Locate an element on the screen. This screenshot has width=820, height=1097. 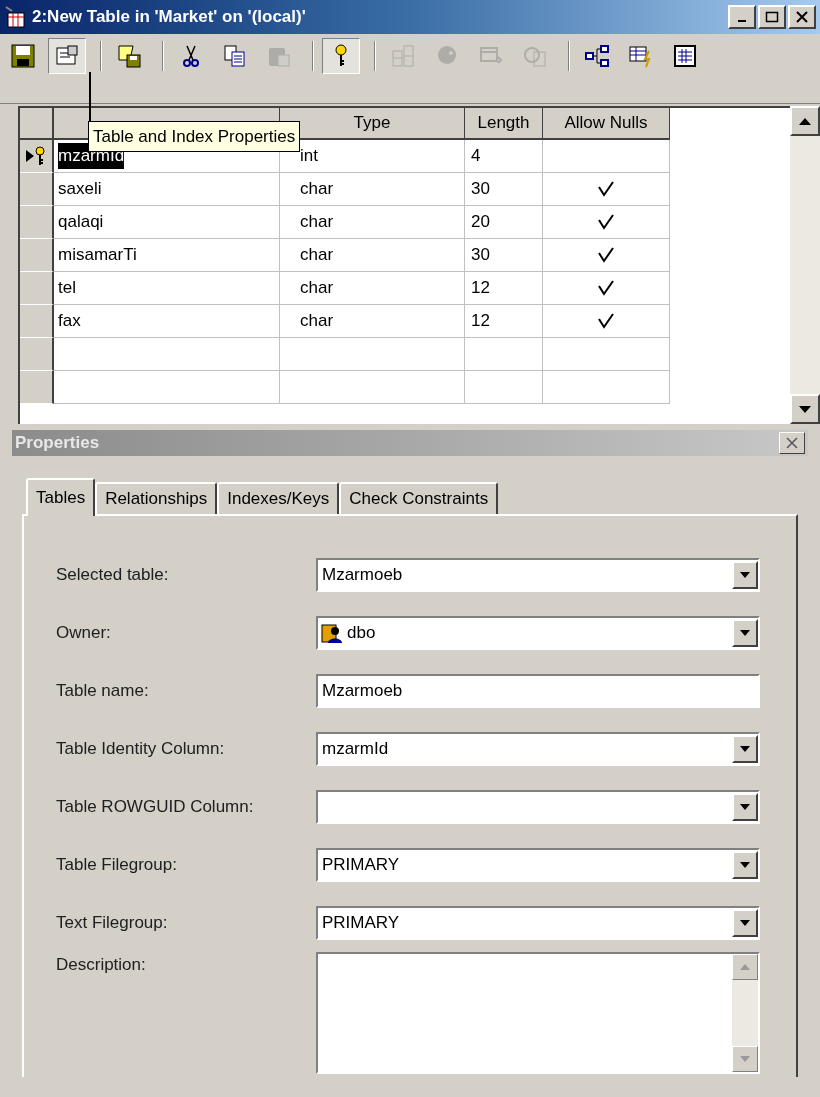
field-label: Text Filegroup: is located at coordinates (112, 922).